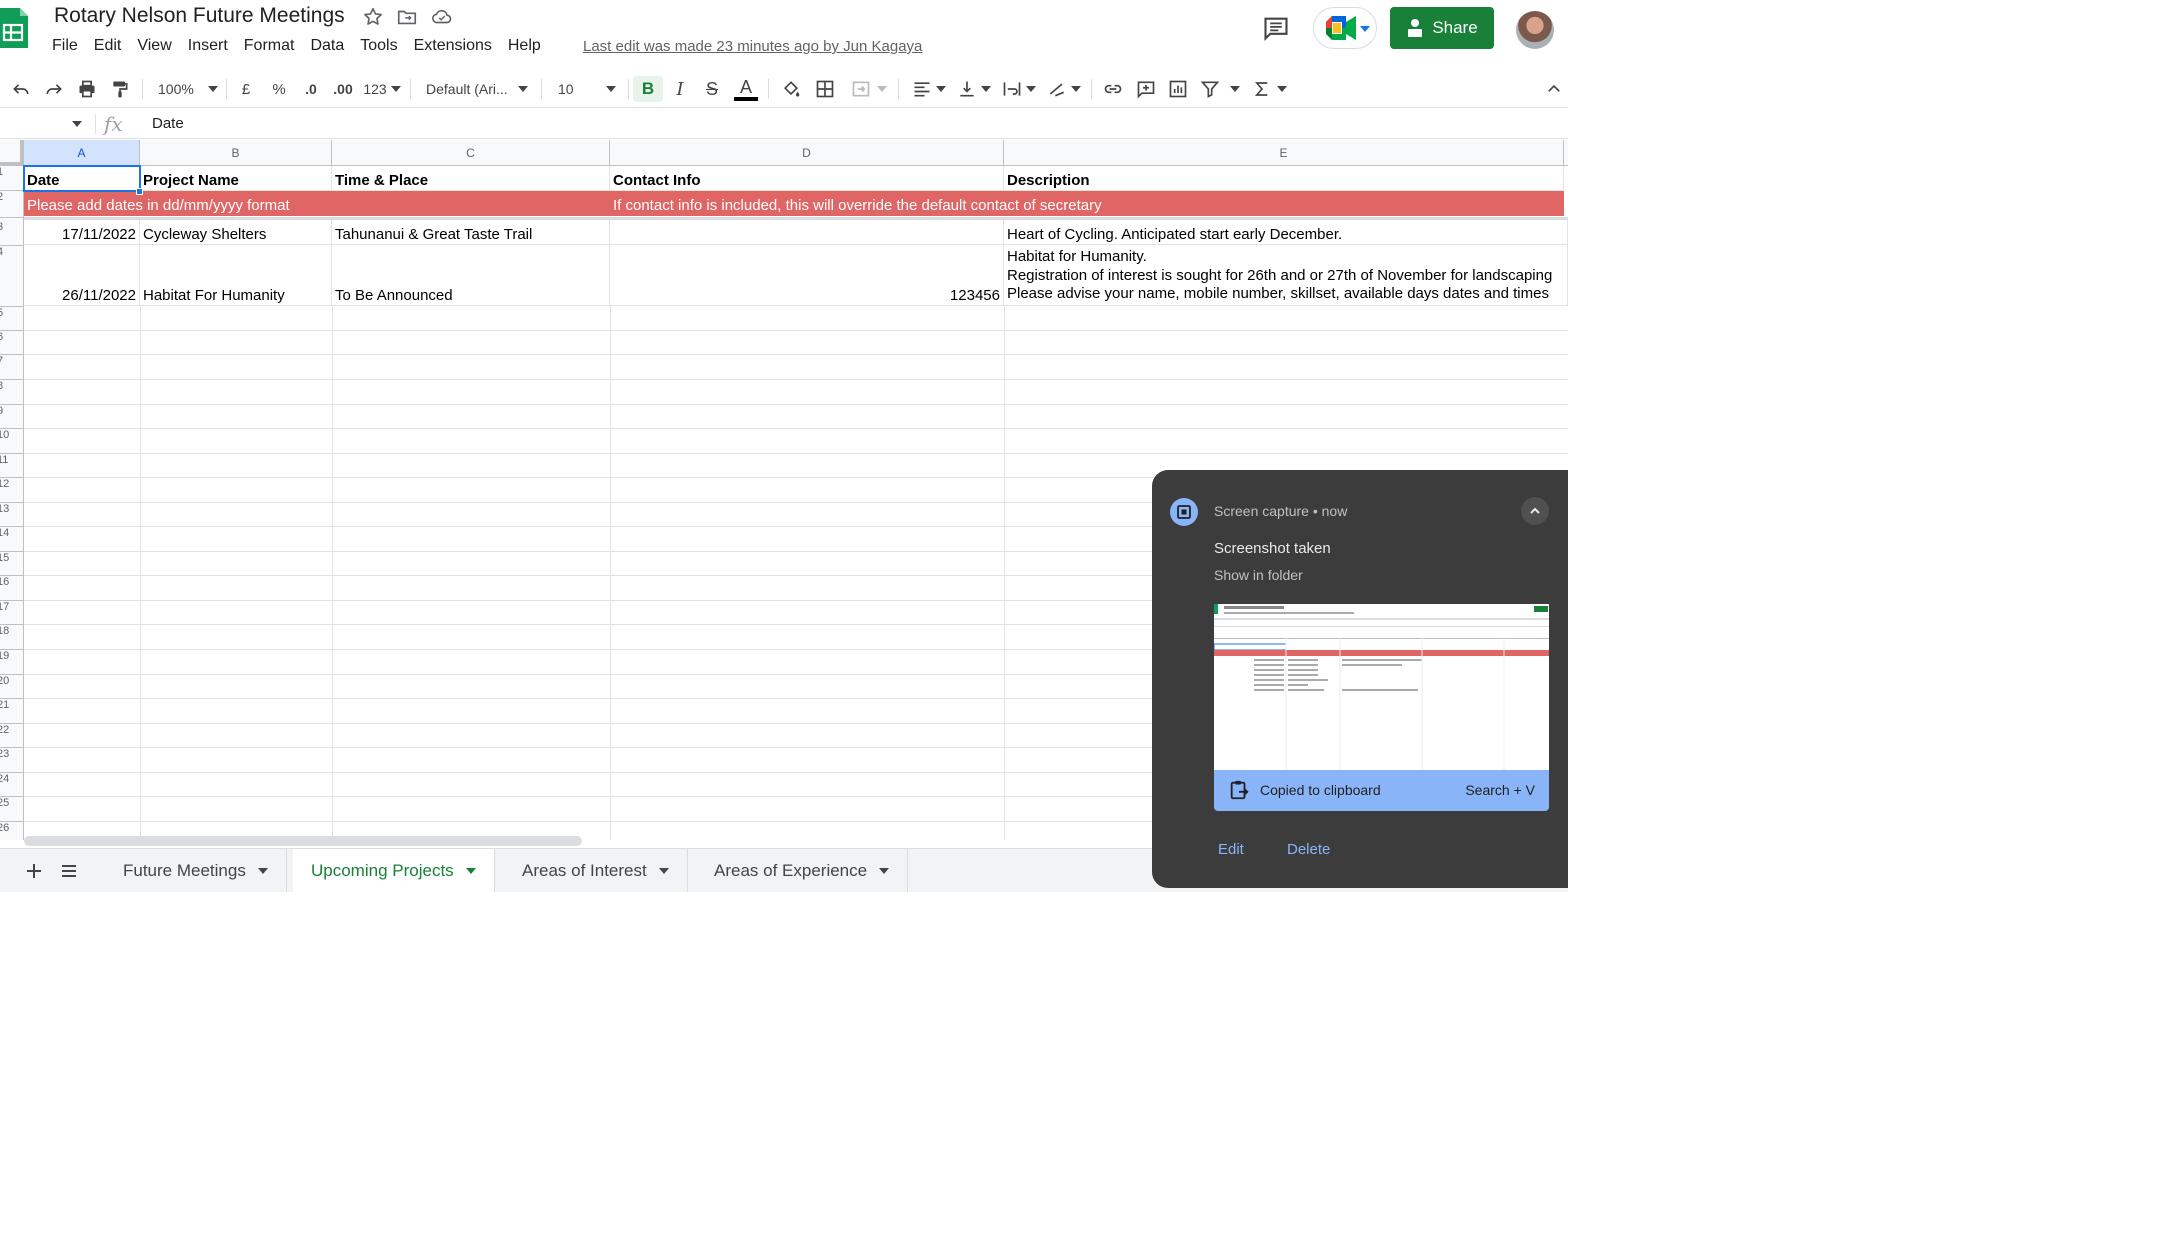  Describe the element at coordinates (1064, 89) in the screenshot. I see `text-rotation-icon` at that location.